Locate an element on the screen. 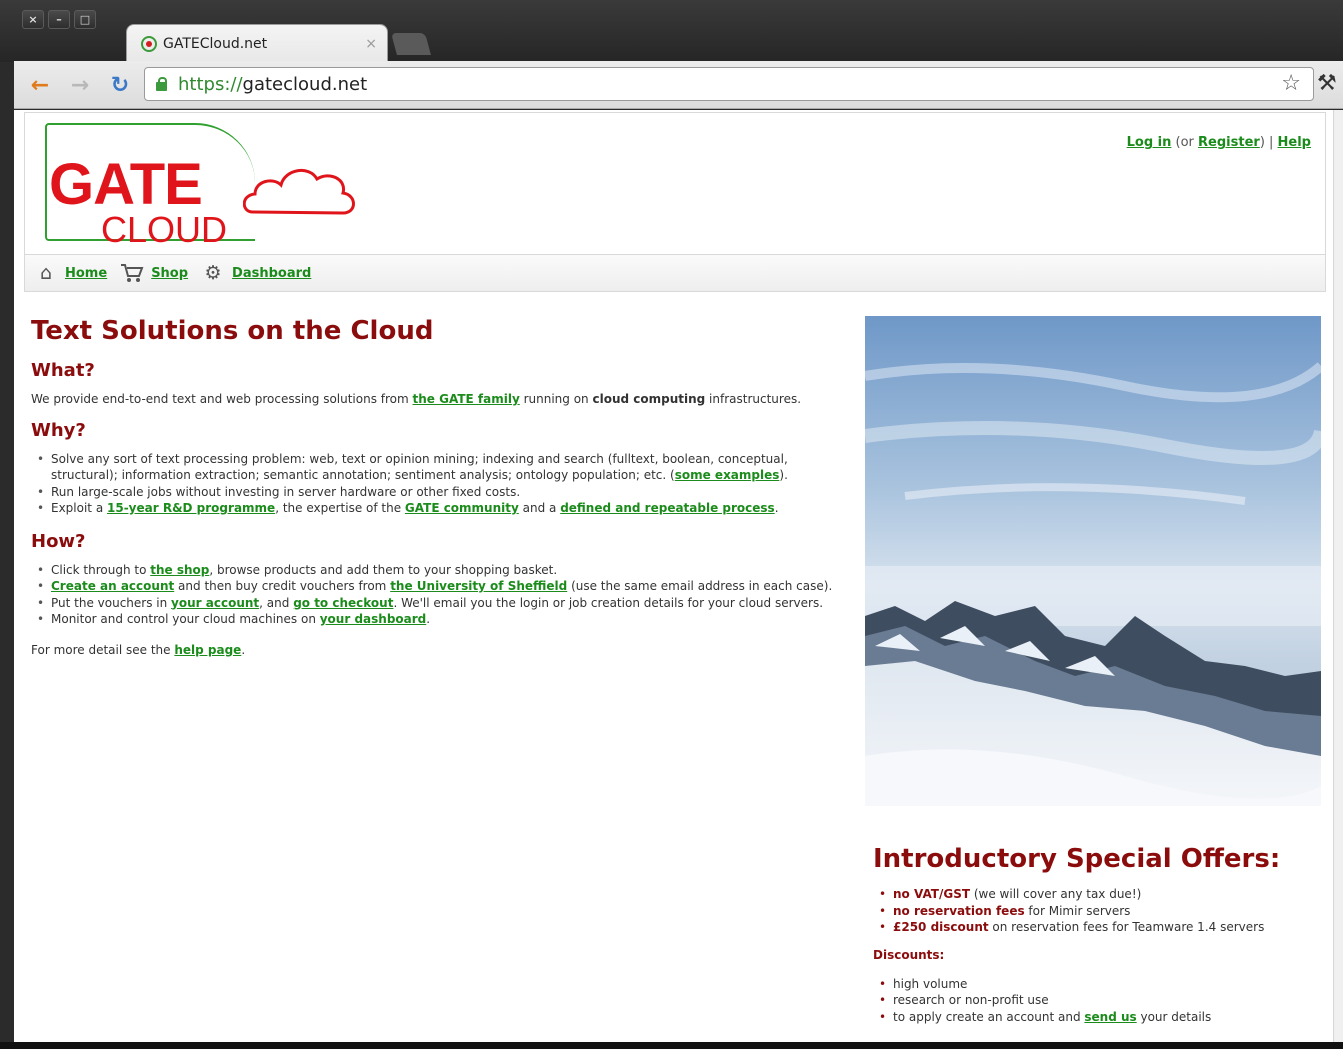 The image size is (1343, 1049). url-host: gatecloud.net is located at coordinates (305, 84).